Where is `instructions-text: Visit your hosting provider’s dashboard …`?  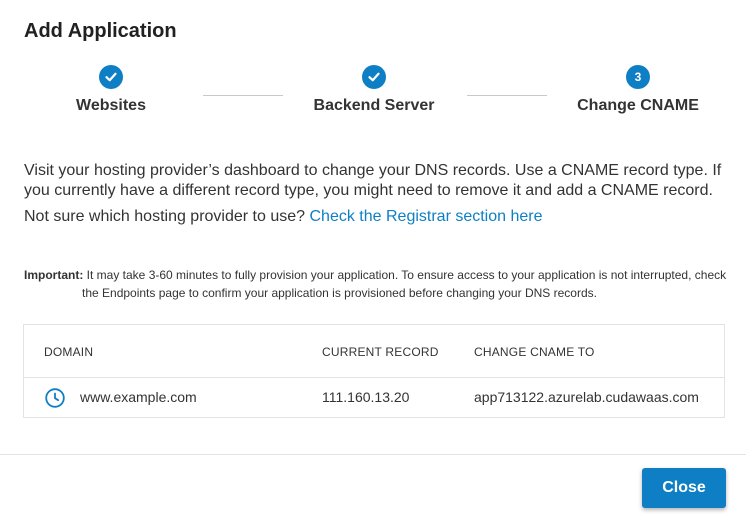
instructions-text: Visit your hosting provider’s dashboard … is located at coordinates (373, 180).